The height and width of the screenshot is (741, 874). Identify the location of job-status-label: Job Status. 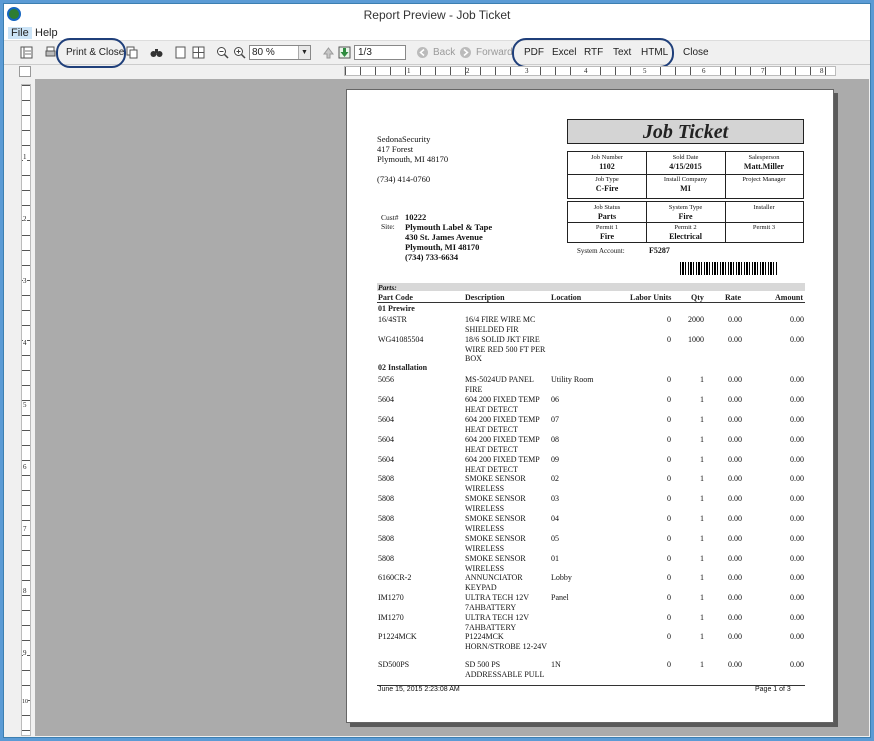
(607, 207).